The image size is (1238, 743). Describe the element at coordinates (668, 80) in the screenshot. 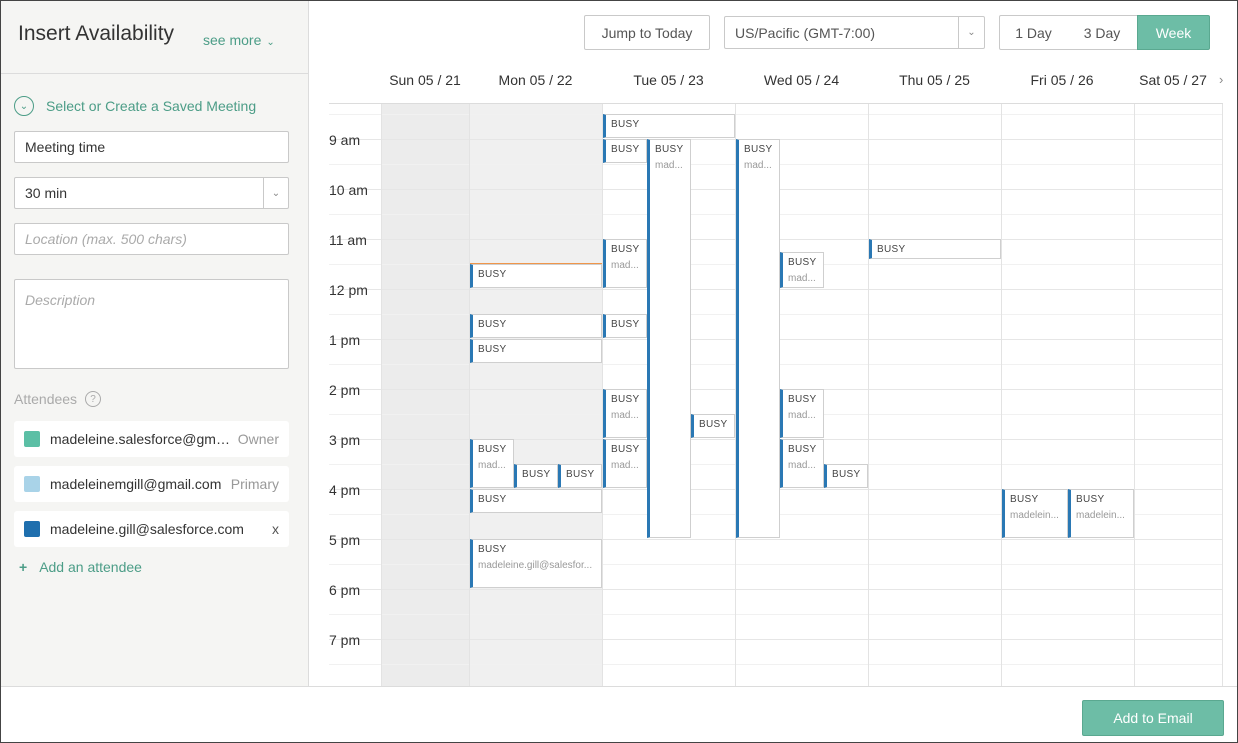

I see `day-header-tue: Tue 05 / 23` at that location.